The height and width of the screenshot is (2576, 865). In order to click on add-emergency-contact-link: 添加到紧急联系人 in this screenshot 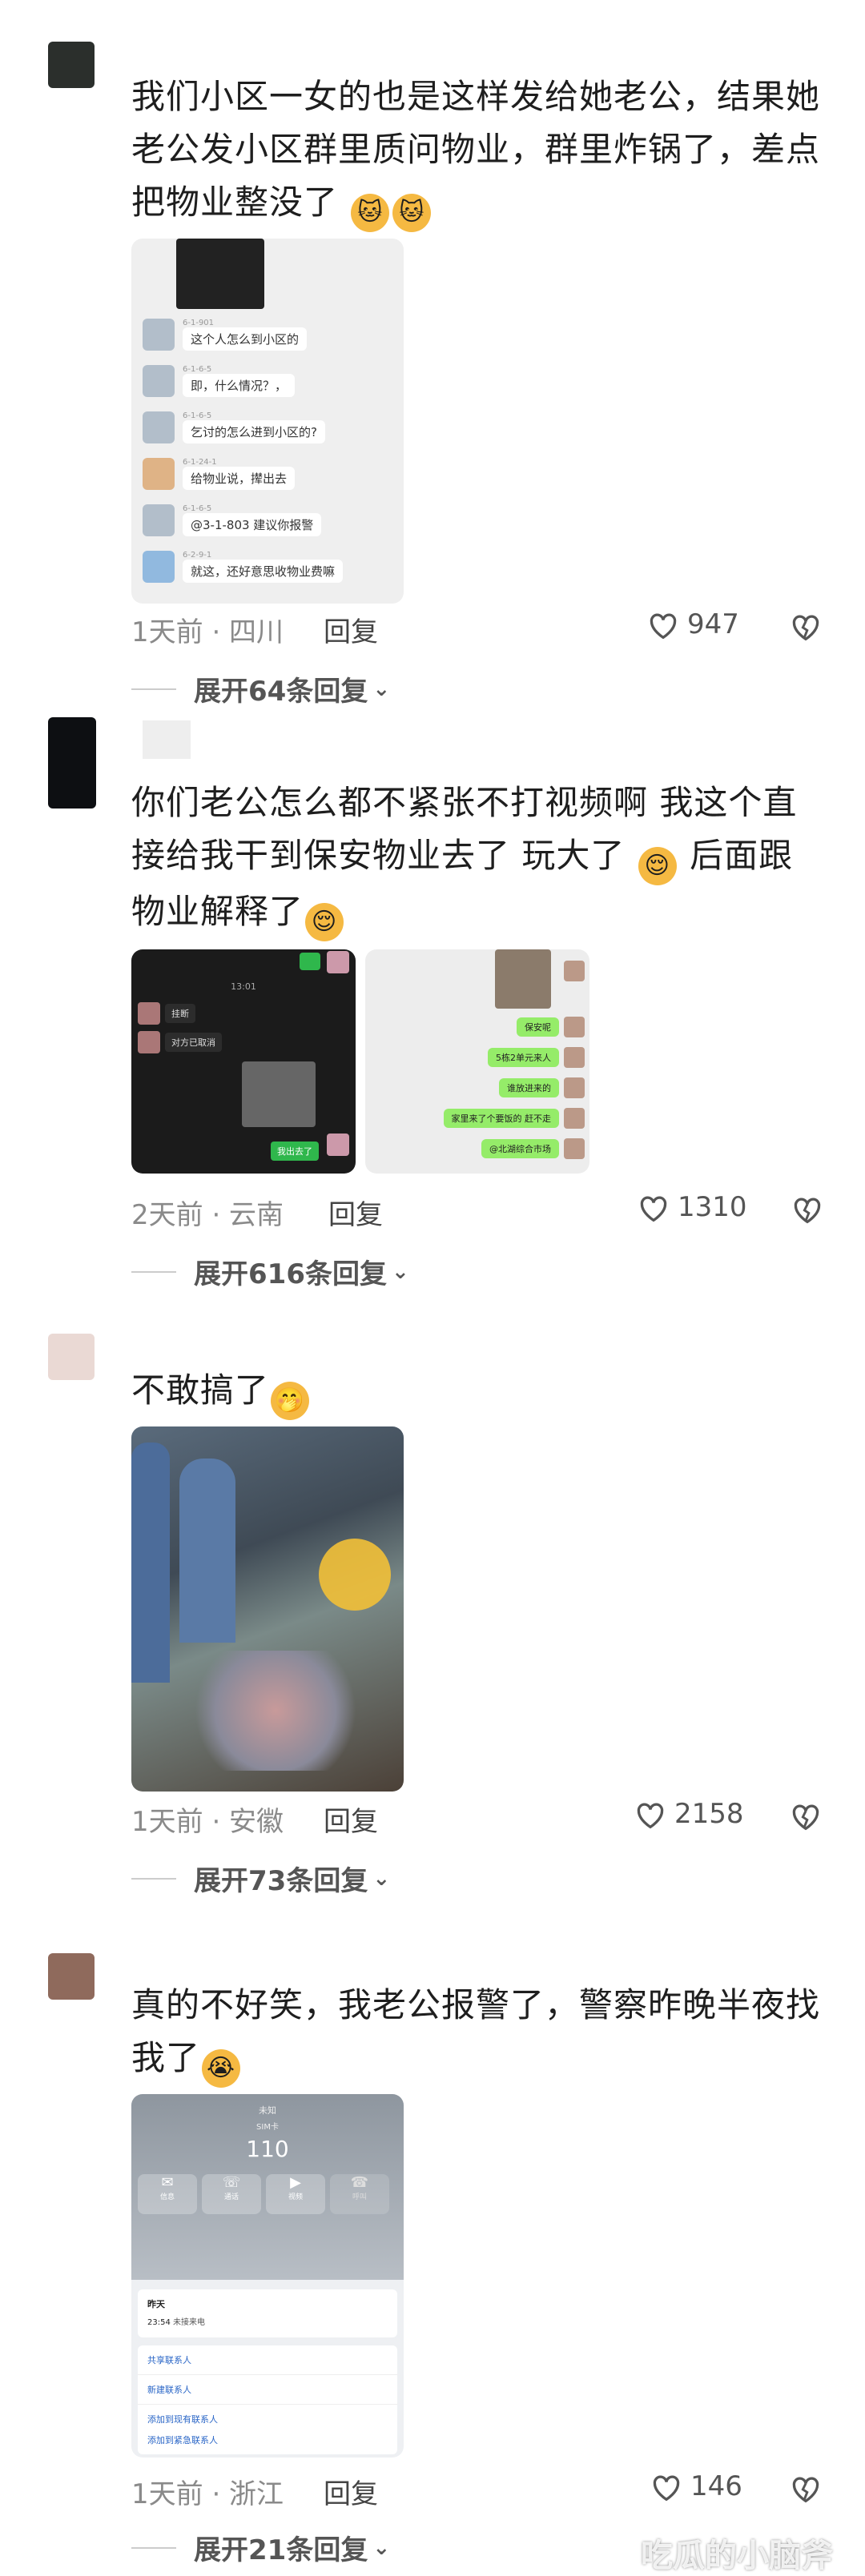, I will do `click(267, 2440)`.